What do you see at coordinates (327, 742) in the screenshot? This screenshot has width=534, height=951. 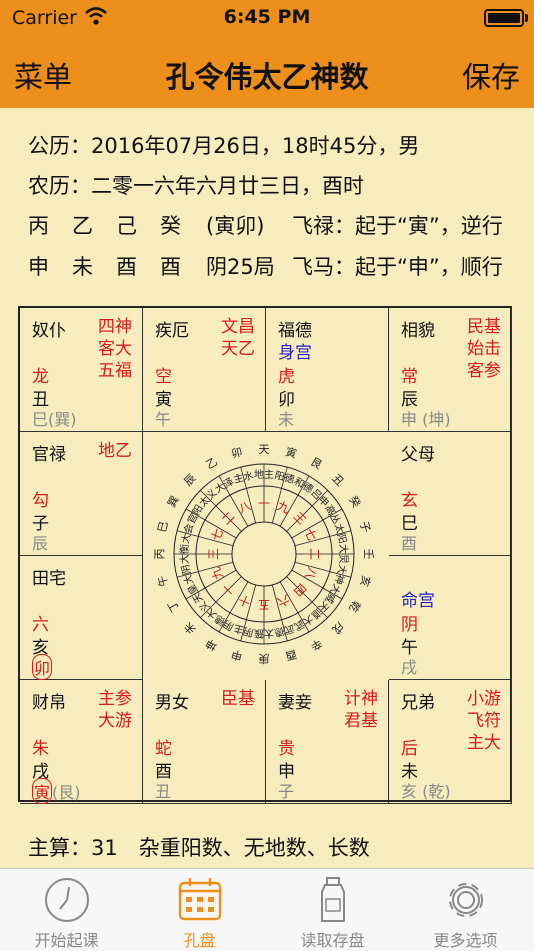 I see `palace-cell: 妻妾 计神 君基贵申子` at bounding box center [327, 742].